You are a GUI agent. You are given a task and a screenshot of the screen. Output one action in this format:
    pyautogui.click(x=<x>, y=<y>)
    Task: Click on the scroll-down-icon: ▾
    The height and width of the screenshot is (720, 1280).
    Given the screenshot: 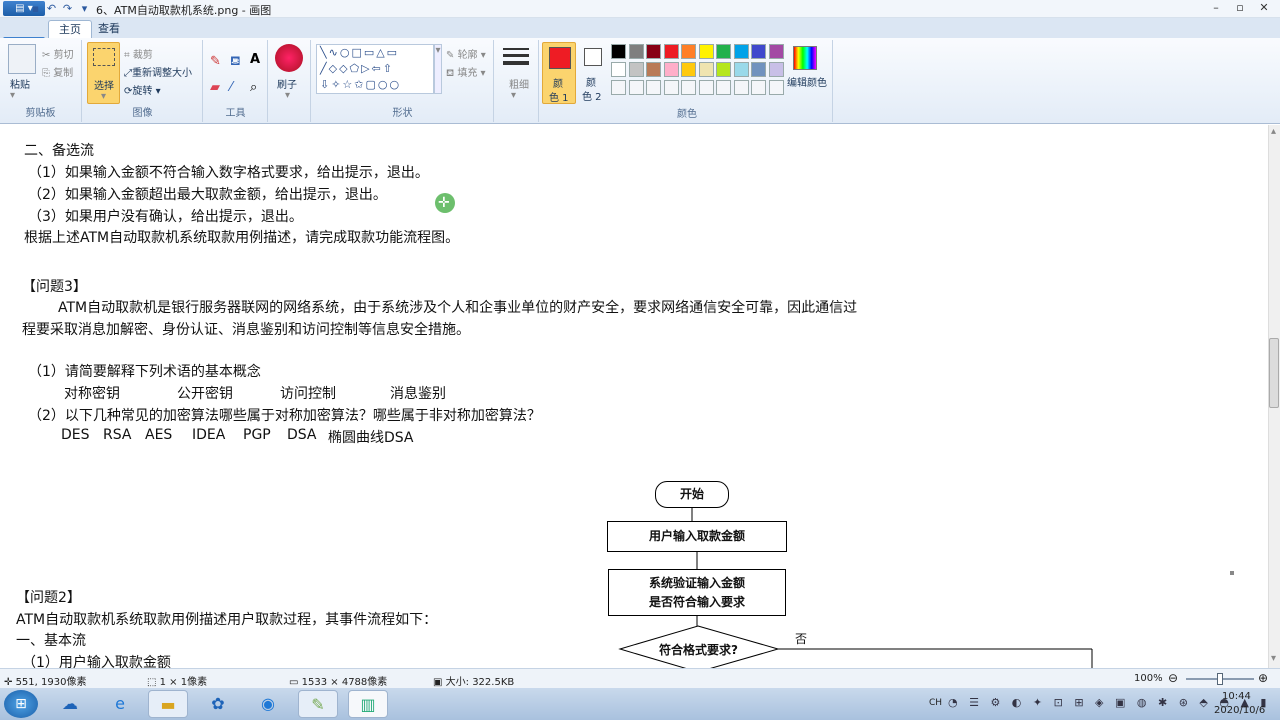 What is the action you would take?
    pyautogui.click(x=1273, y=658)
    